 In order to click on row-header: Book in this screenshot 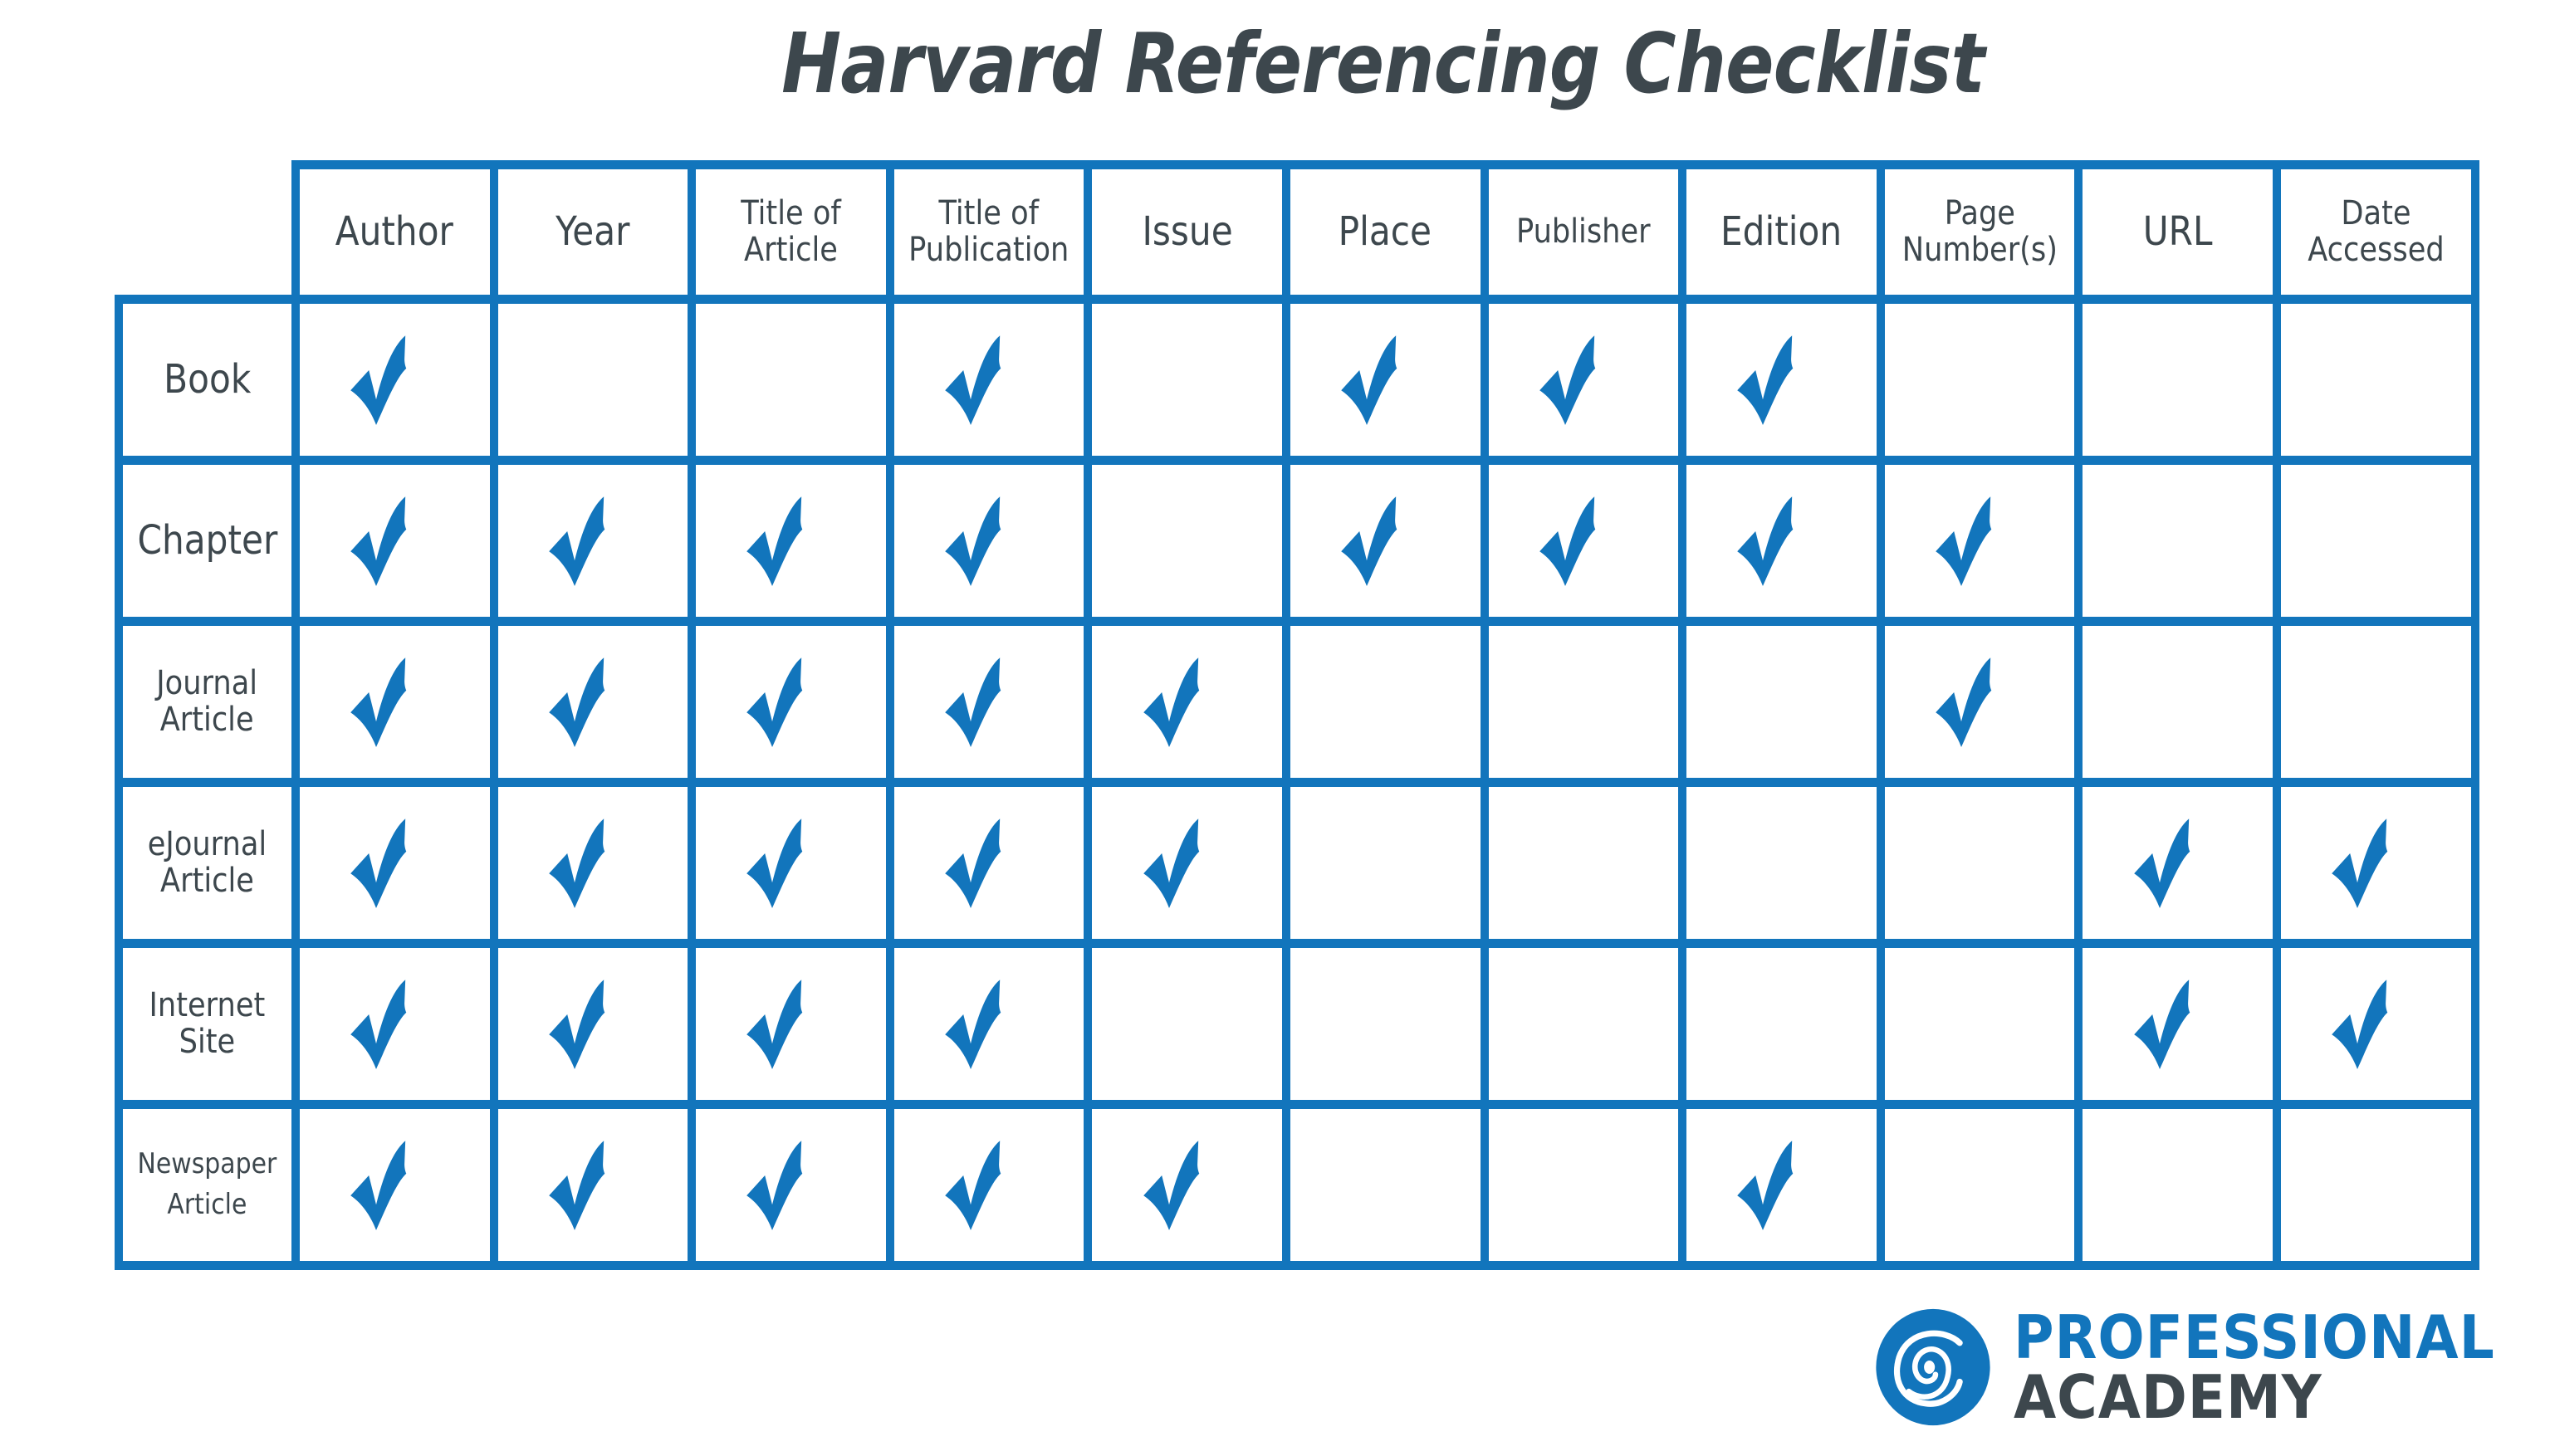, I will do `click(207, 379)`.